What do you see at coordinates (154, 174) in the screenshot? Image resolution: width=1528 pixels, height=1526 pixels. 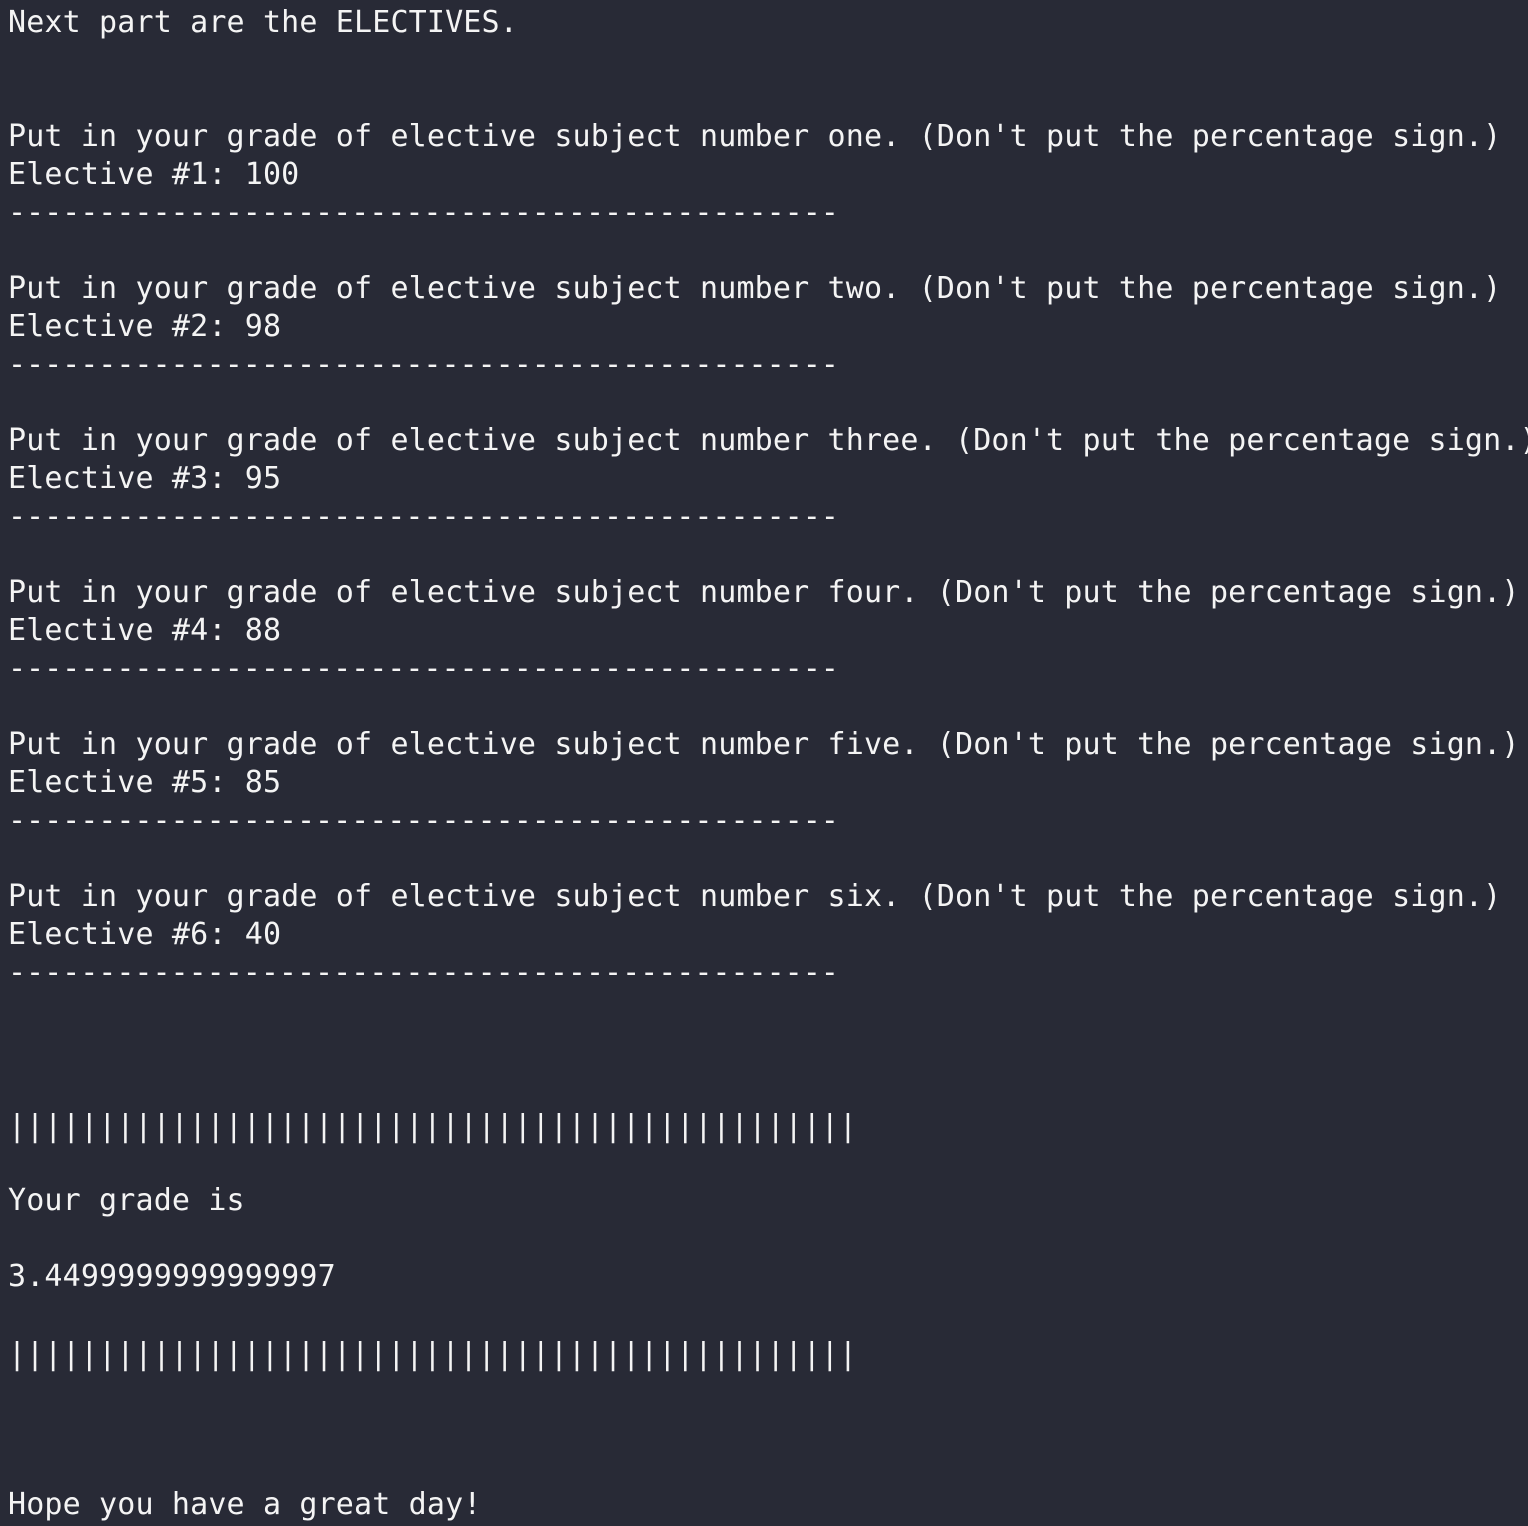 I see `elective-1-entry: Elective #1: 100` at bounding box center [154, 174].